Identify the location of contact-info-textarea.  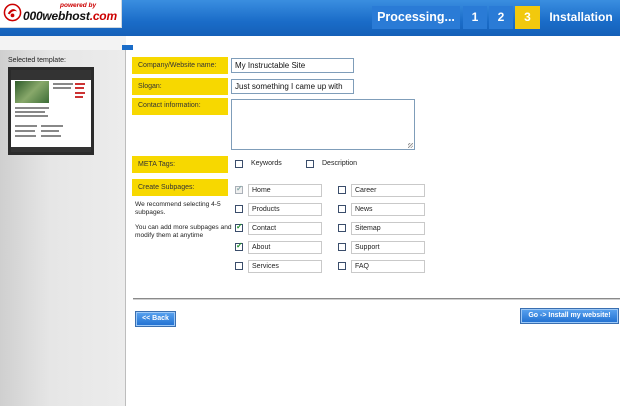
(323, 124).